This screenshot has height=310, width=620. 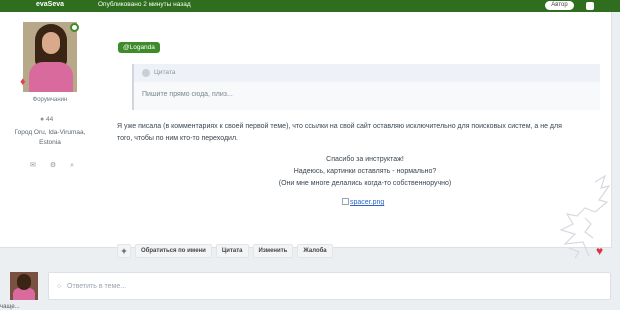 What do you see at coordinates (50, 4) in the screenshot?
I see `author-name-link: evaSeva` at bounding box center [50, 4].